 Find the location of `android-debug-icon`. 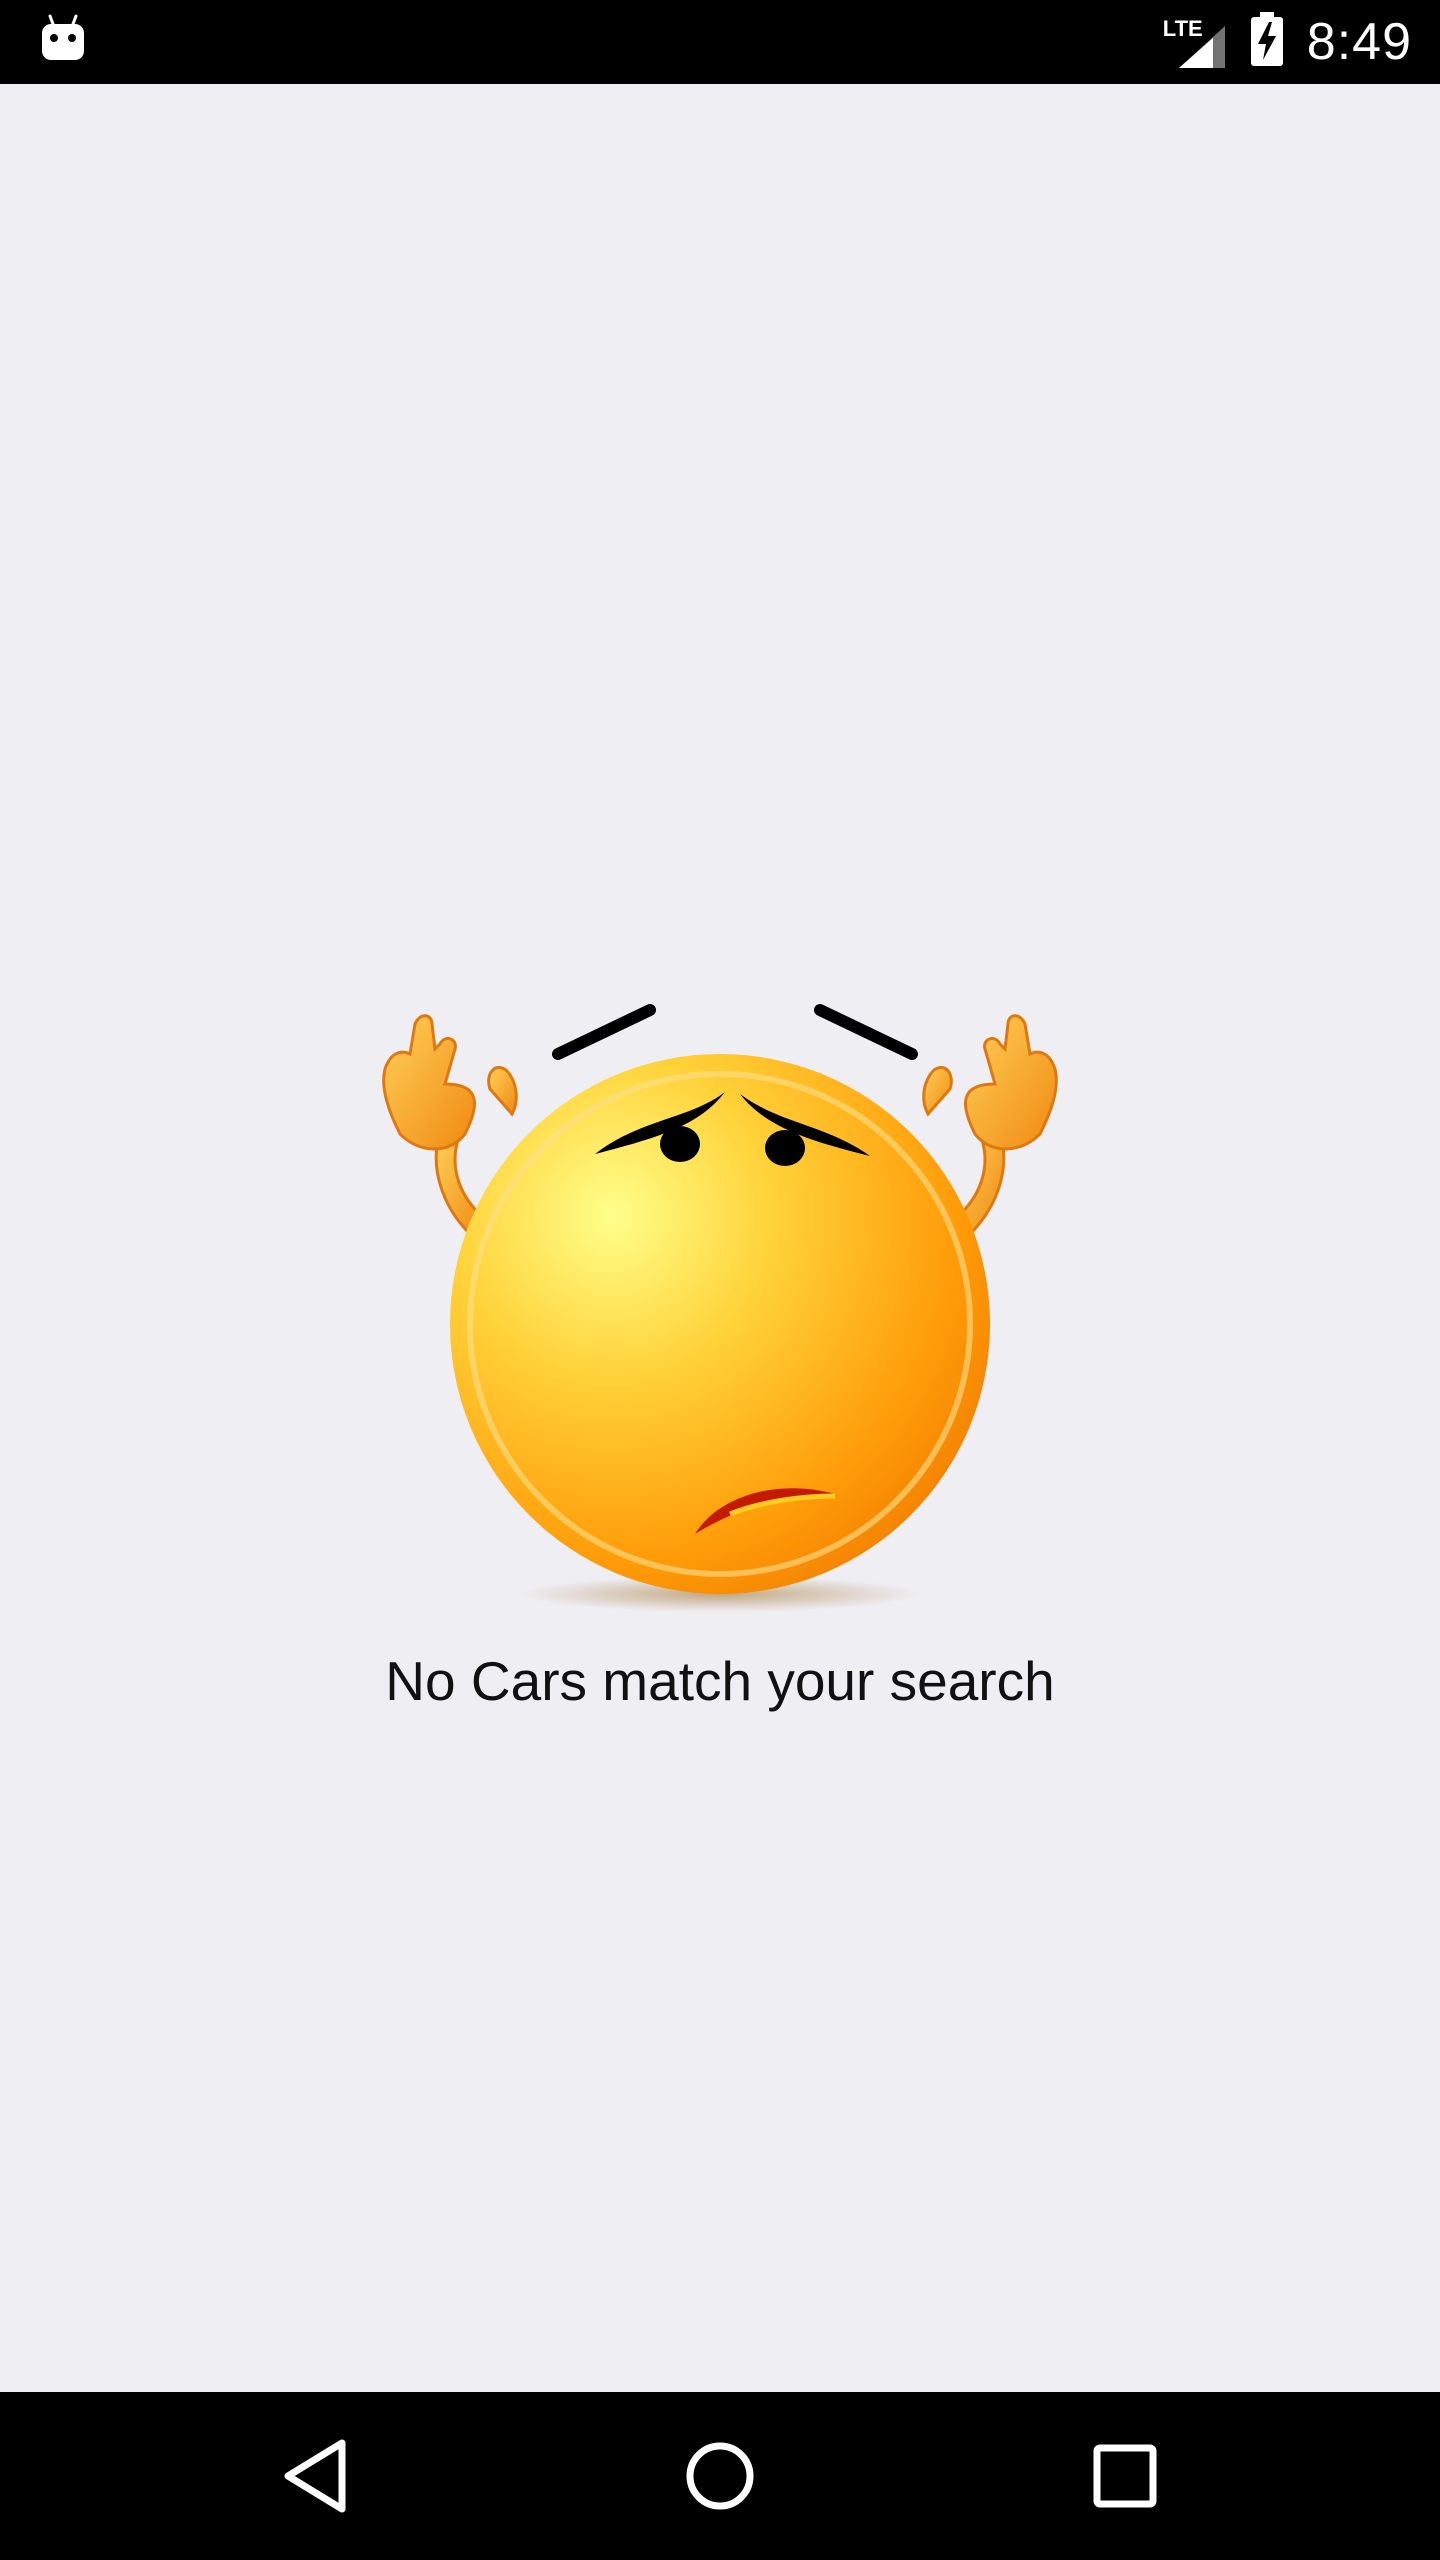

android-debug-icon is located at coordinates (63, 42).